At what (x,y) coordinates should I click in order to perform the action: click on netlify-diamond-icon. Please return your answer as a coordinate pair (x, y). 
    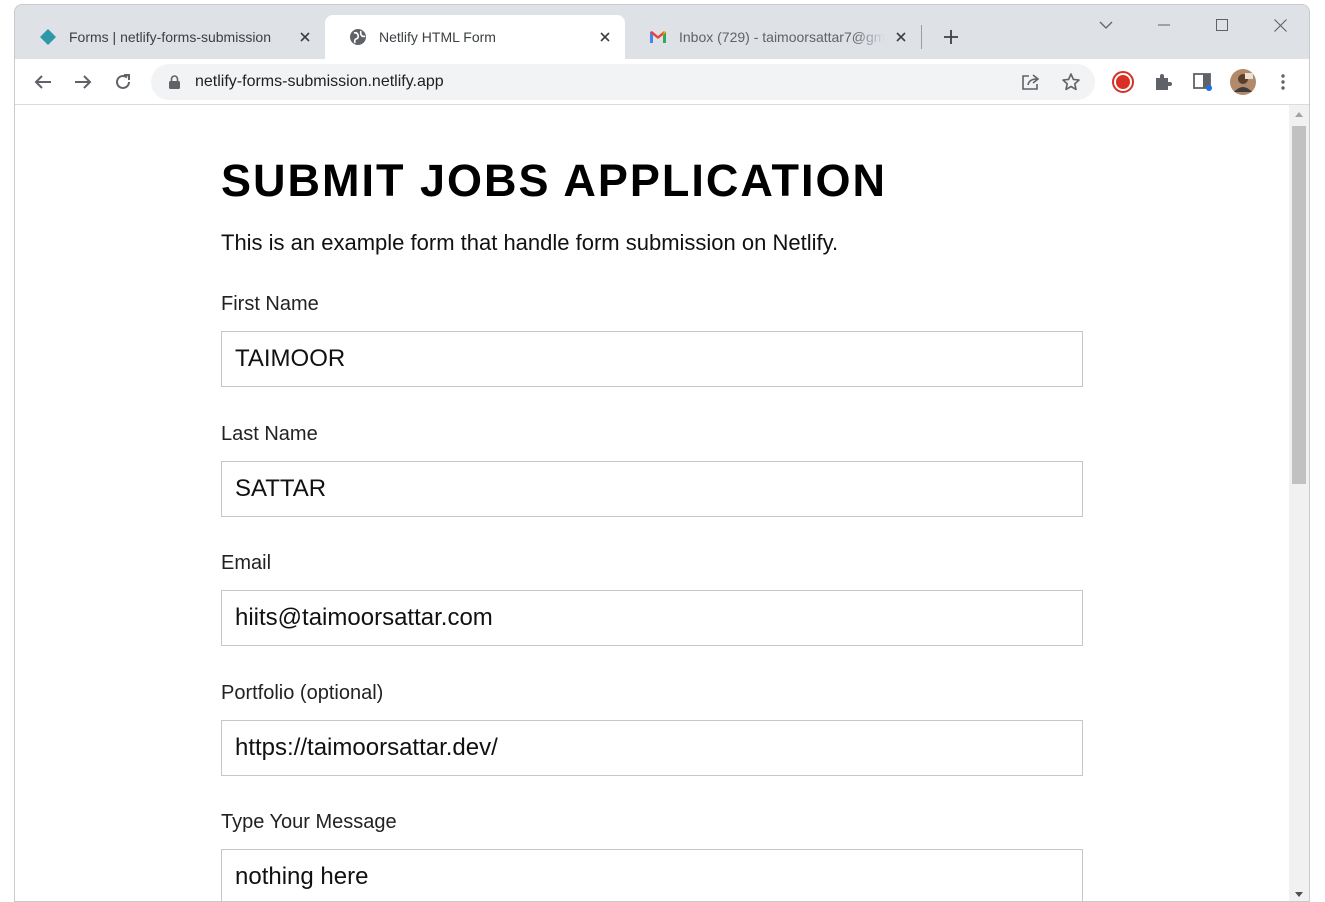
    Looking at the image, I should click on (48, 37).